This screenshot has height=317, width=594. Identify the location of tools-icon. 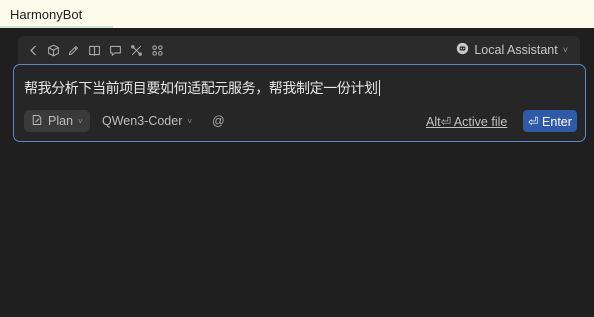
(136, 50).